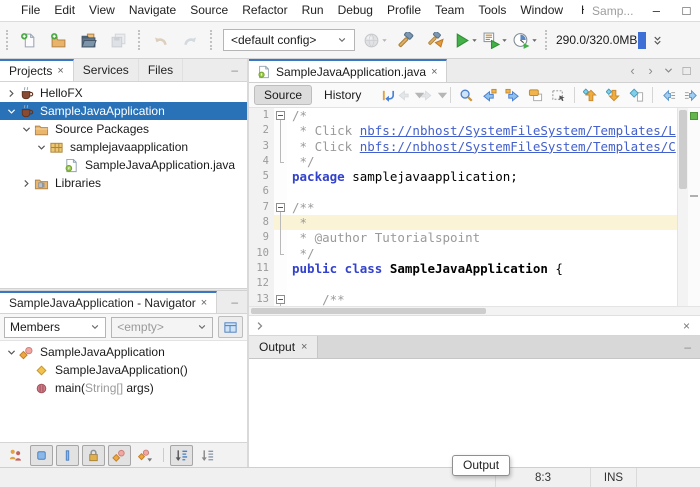 Image resolution: width=700 pixels, height=487 pixels. What do you see at coordinates (123, 147) in the screenshot?
I see `tree-item: samplejavaapplication` at bounding box center [123, 147].